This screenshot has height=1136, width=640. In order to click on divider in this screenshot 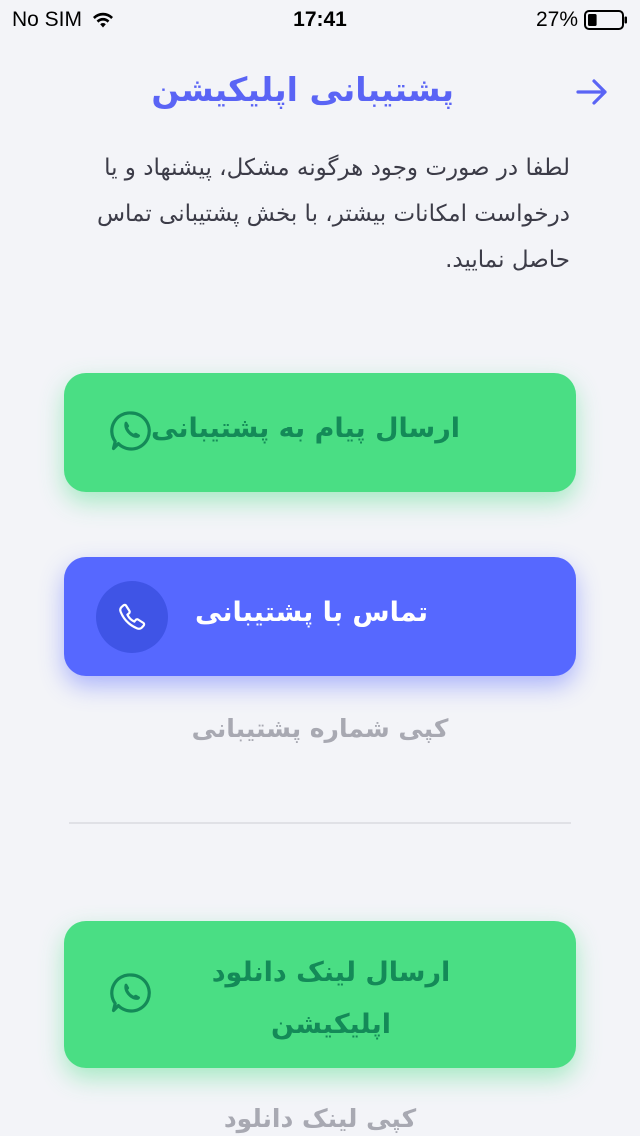, I will do `click(320, 823)`.